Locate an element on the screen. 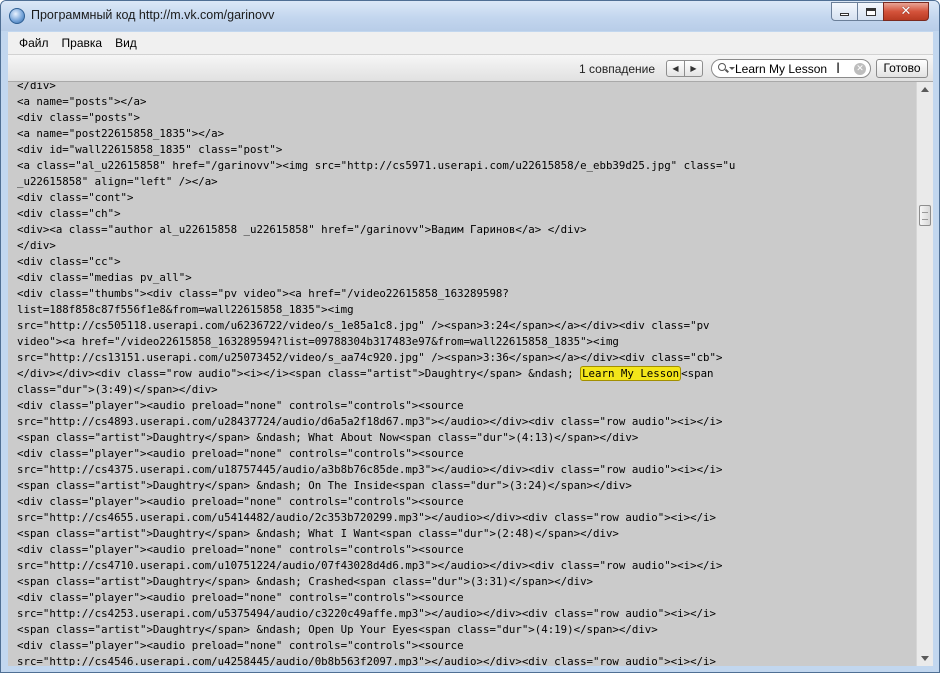 This screenshot has width=940, height=673. match-count: 1 совпадение is located at coordinates (617, 69).